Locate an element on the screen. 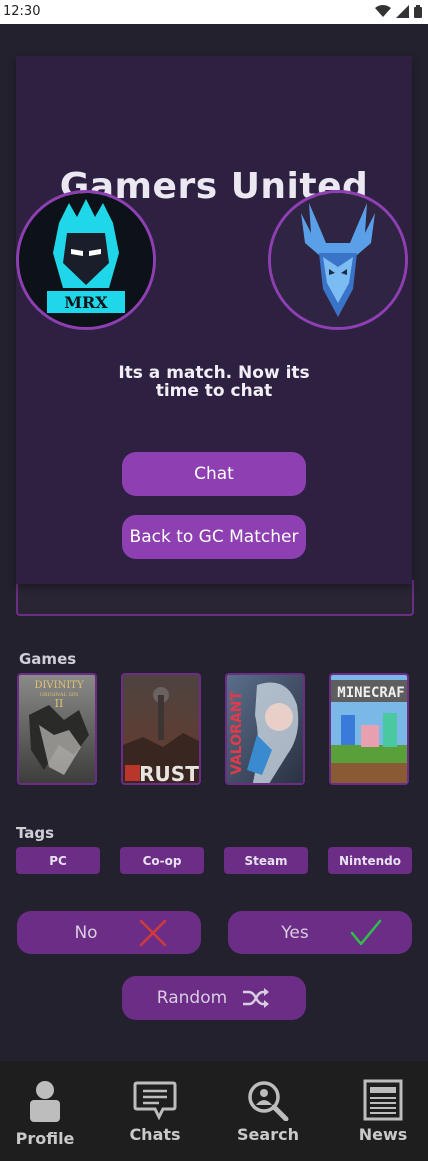 This screenshot has height=1161, width=428. tag-steam: Steam is located at coordinates (266, 860).